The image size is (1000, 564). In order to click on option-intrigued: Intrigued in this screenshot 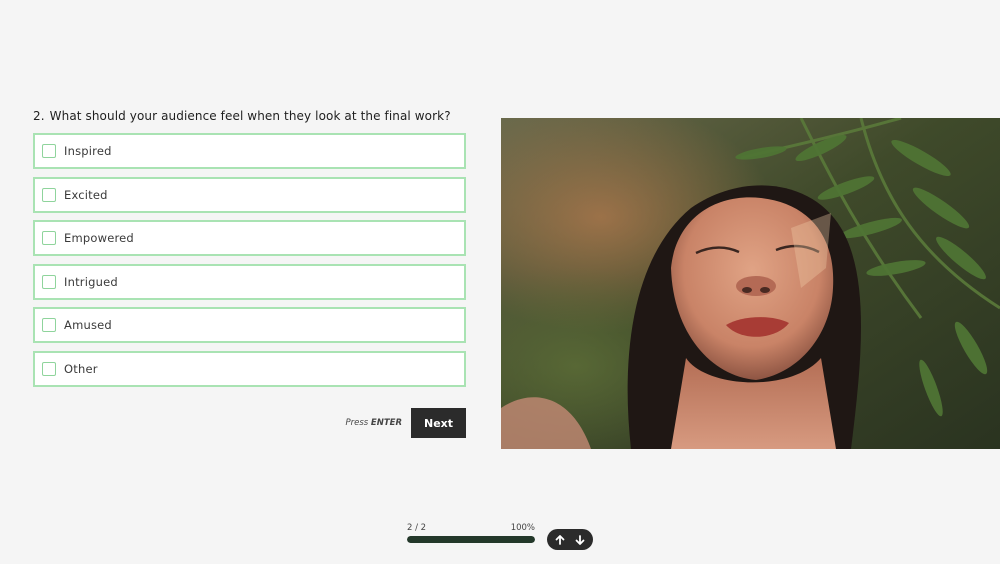, I will do `click(249, 281)`.